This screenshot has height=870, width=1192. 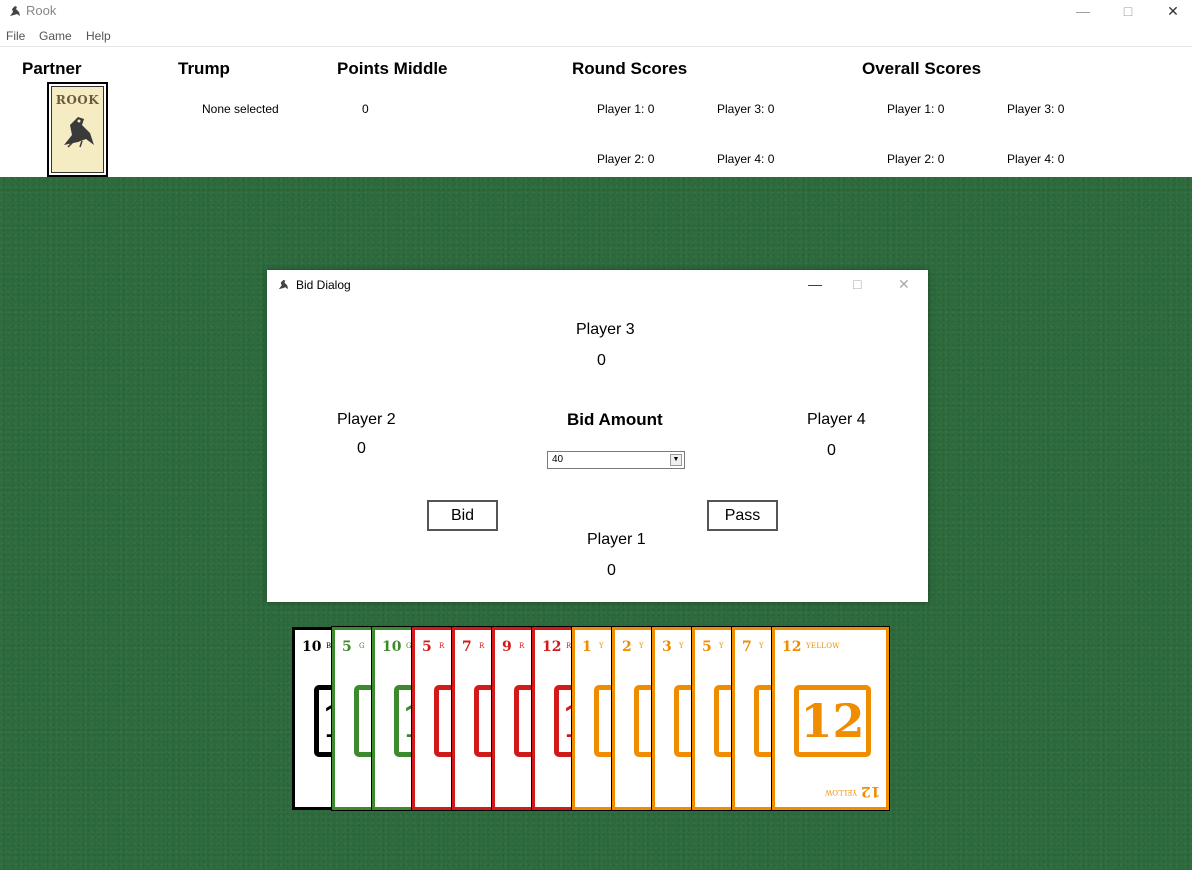 What do you see at coordinates (823, 646) in the screenshot?
I see `card-suit-label: YELLOW` at bounding box center [823, 646].